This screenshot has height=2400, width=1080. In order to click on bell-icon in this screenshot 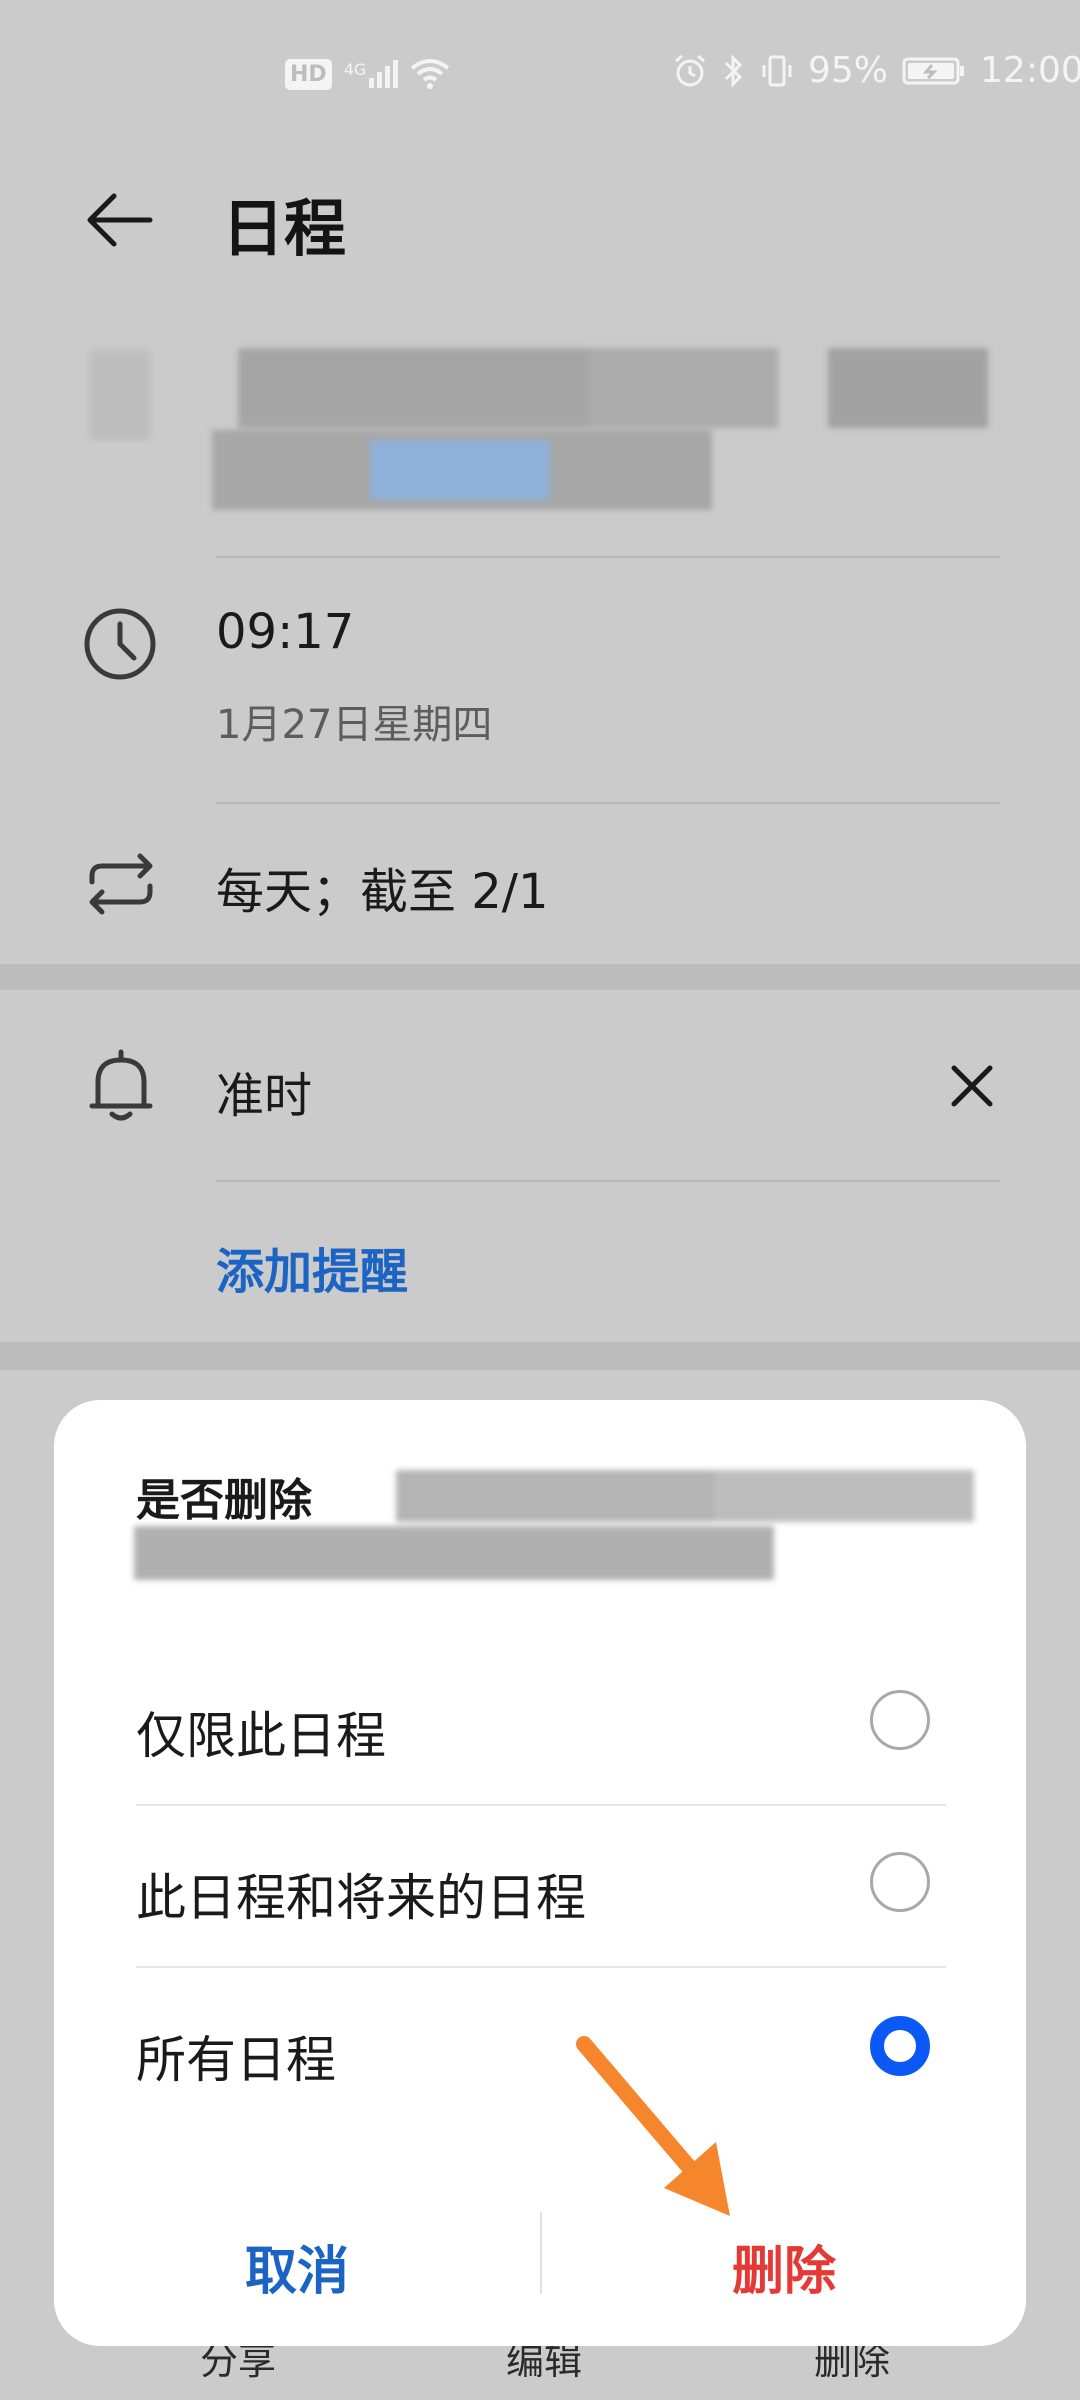, I will do `click(121, 1085)`.